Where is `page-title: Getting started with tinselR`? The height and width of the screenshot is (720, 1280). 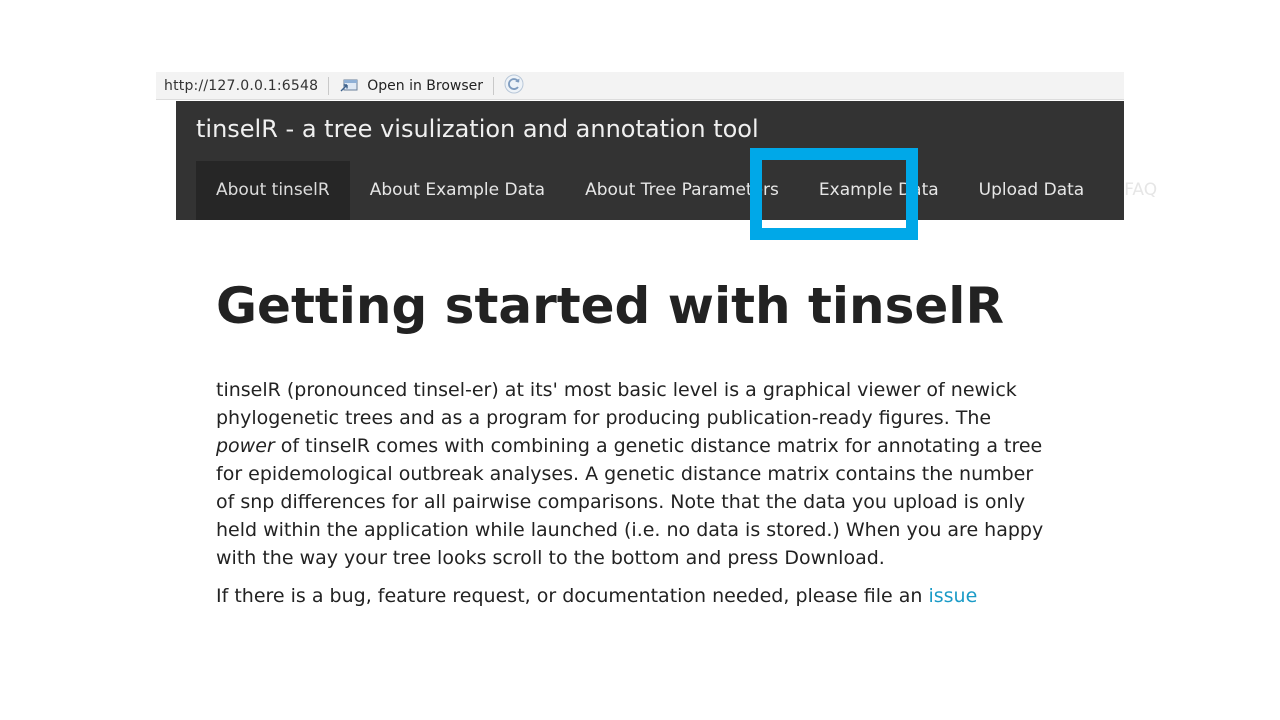 page-title: Getting started with tinselR is located at coordinates (610, 306).